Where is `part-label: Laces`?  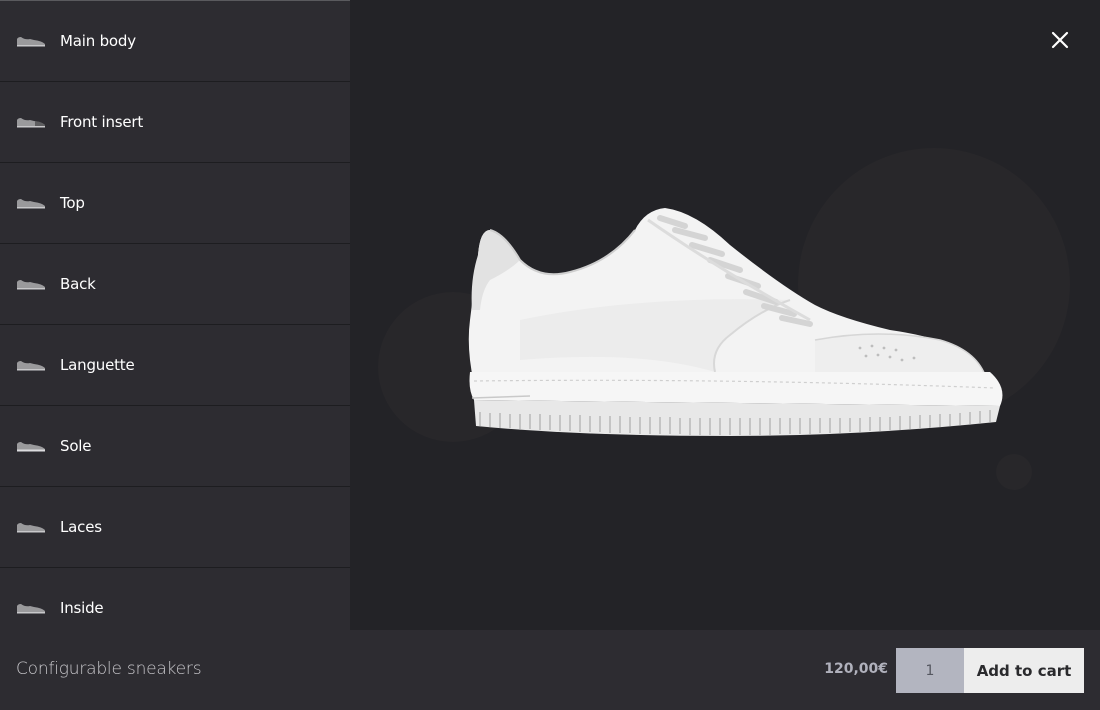 part-label: Laces is located at coordinates (81, 527).